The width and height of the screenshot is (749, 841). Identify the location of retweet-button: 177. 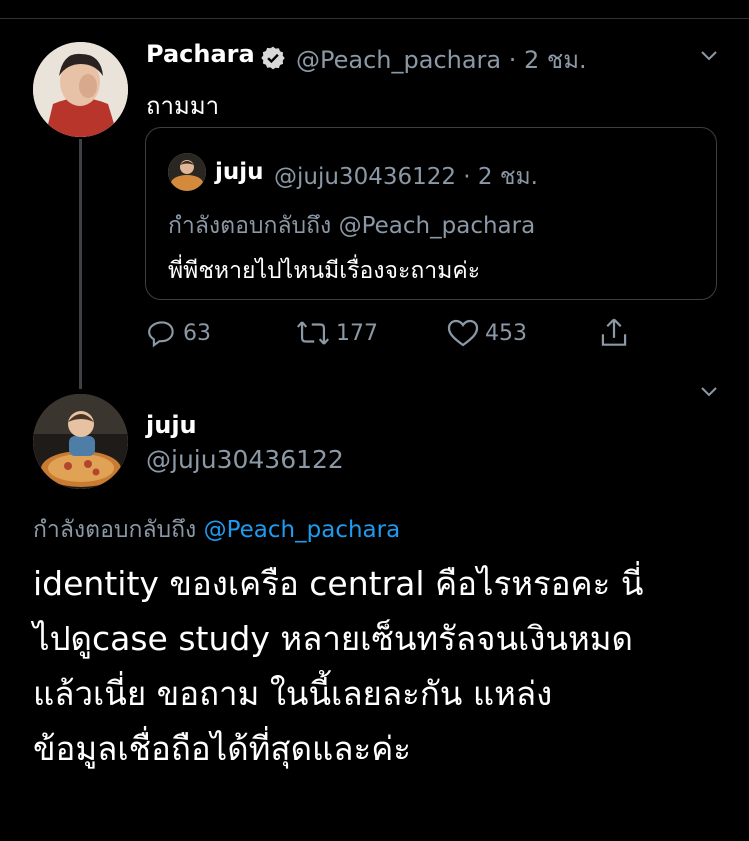
(337, 333).